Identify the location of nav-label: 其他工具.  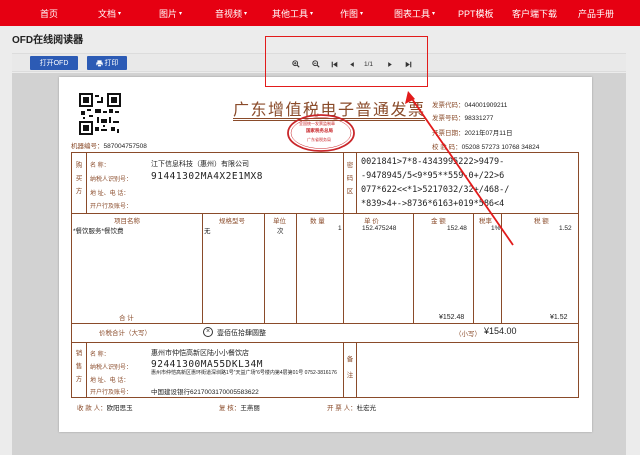
(290, 13).